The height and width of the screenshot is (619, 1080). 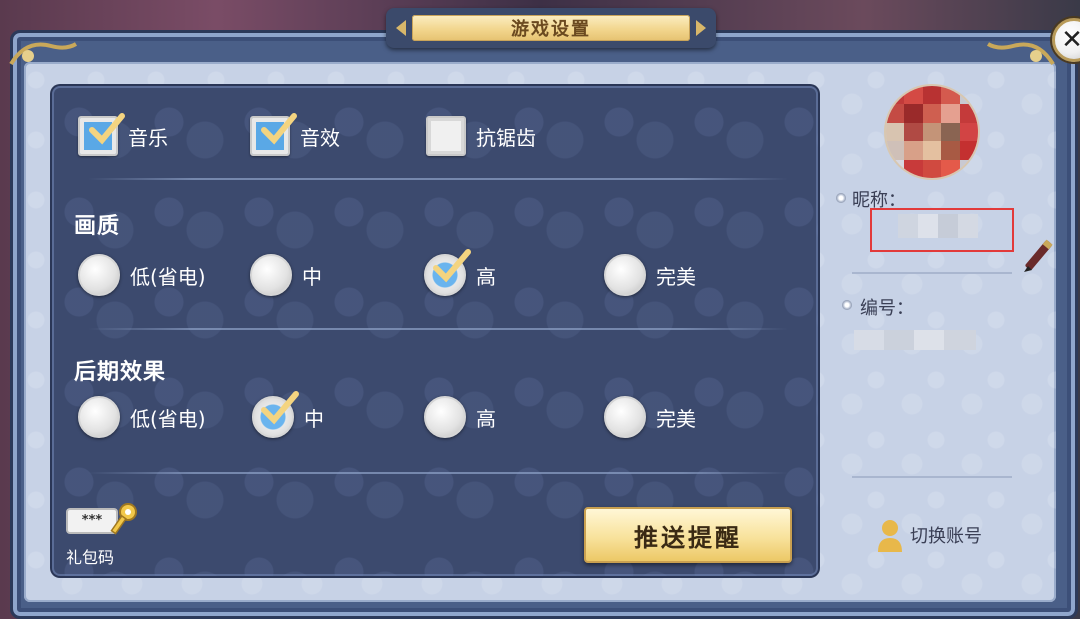 I want to click on antialias-option: 抗锯齿, so click(x=481, y=136).